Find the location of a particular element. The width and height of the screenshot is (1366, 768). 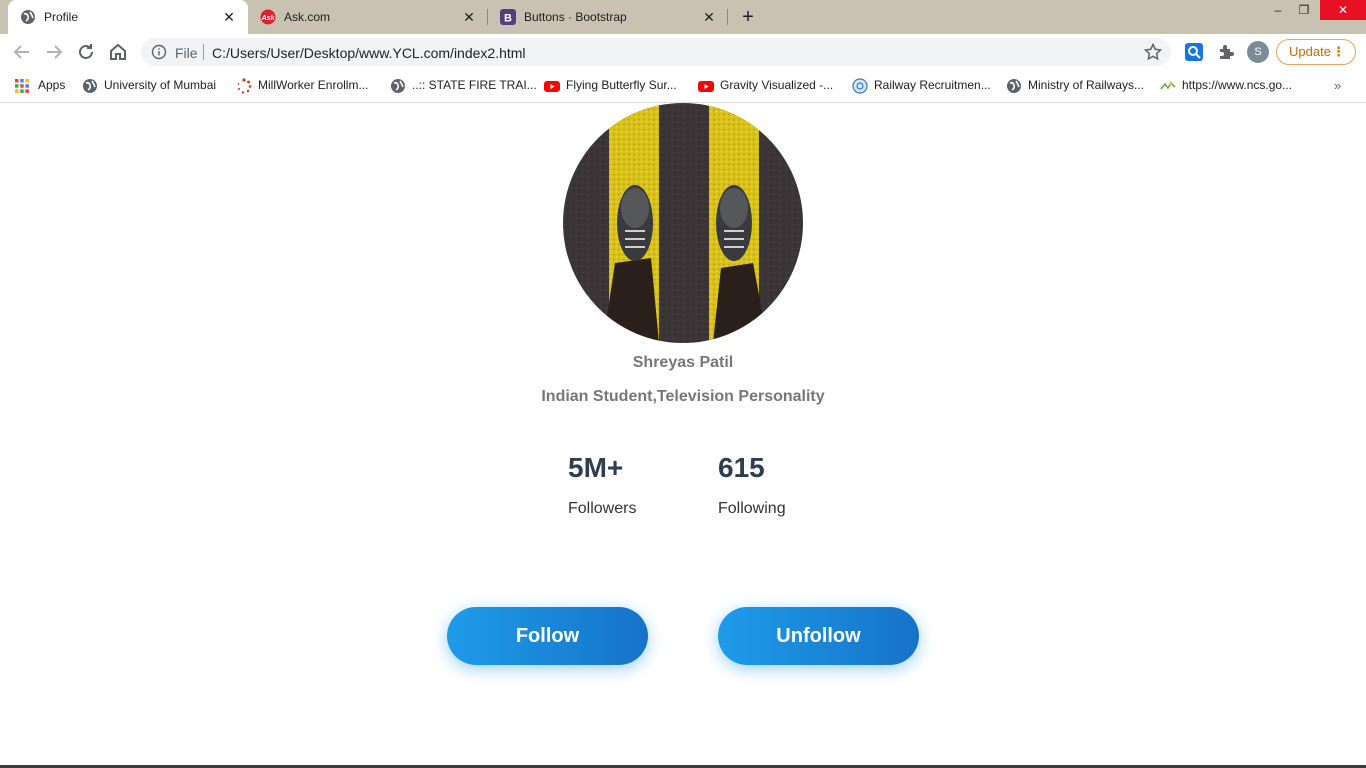

ncs-icon is located at coordinates (1168, 85).